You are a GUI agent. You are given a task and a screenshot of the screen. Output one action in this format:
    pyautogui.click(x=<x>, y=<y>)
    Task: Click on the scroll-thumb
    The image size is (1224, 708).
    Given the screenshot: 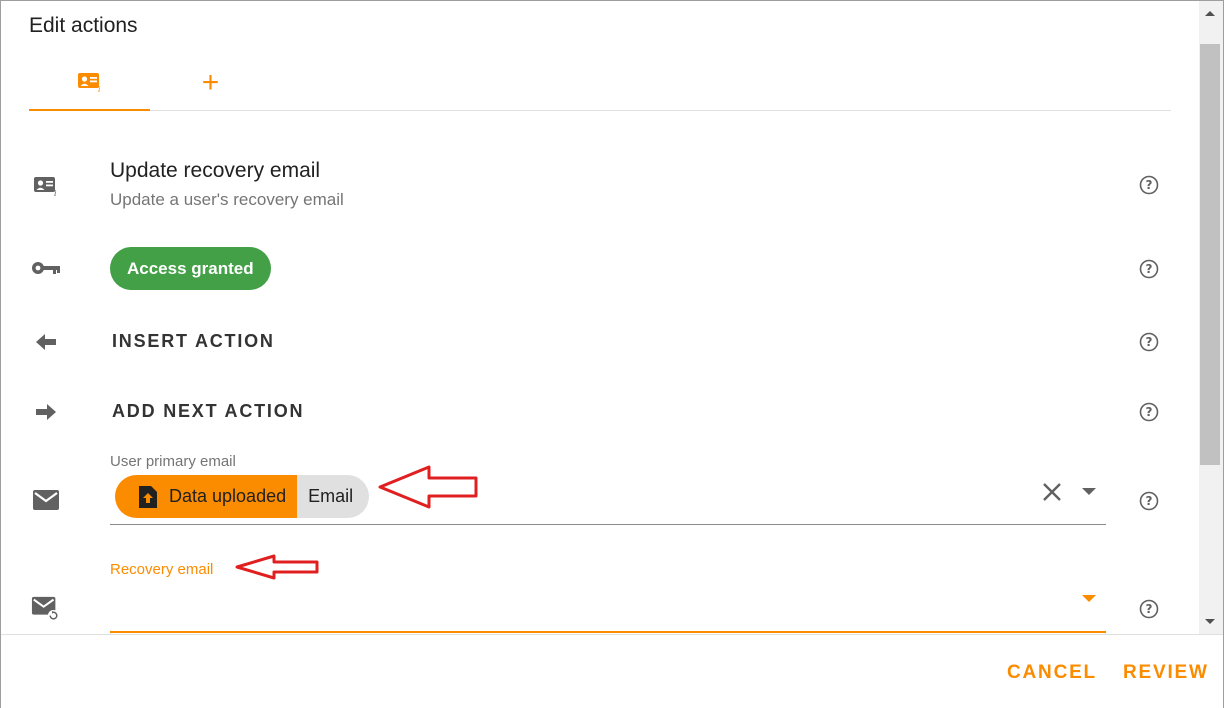 What is the action you would take?
    pyautogui.click(x=1210, y=254)
    